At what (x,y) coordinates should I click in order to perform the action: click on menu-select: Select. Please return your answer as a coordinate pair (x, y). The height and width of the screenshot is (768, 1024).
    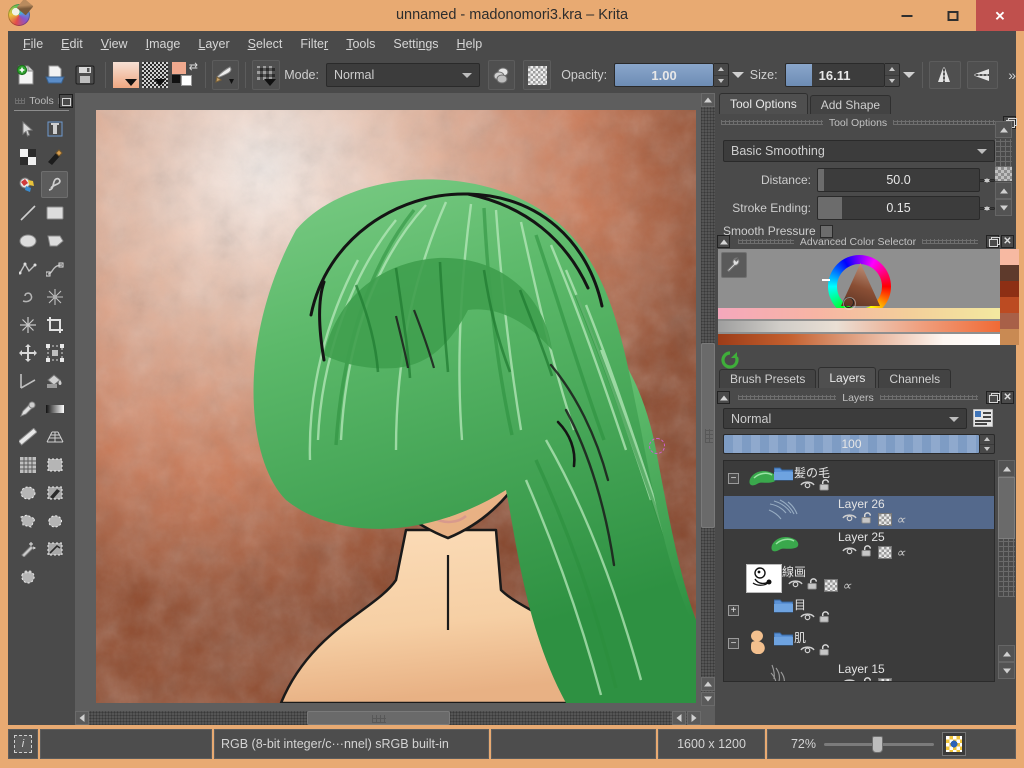
    Looking at the image, I should click on (265, 44).